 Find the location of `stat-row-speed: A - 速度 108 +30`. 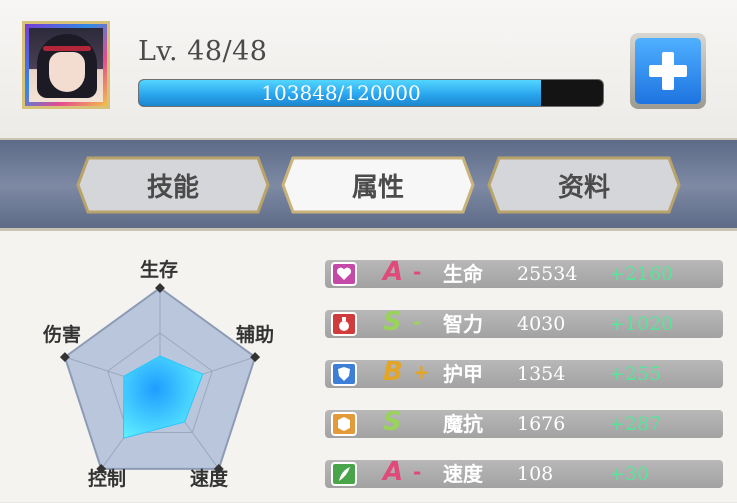

stat-row-speed: A - 速度 108 +30 is located at coordinates (524, 472).